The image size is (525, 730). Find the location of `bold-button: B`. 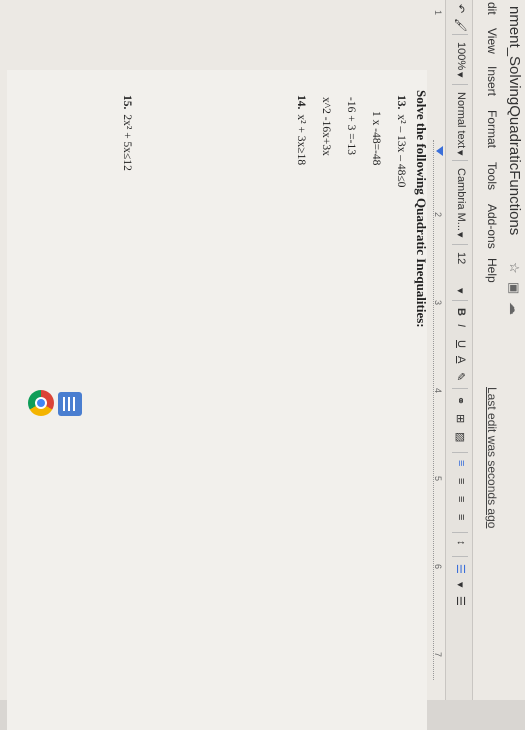

bold-button: B is located at coordinates (461, 312).